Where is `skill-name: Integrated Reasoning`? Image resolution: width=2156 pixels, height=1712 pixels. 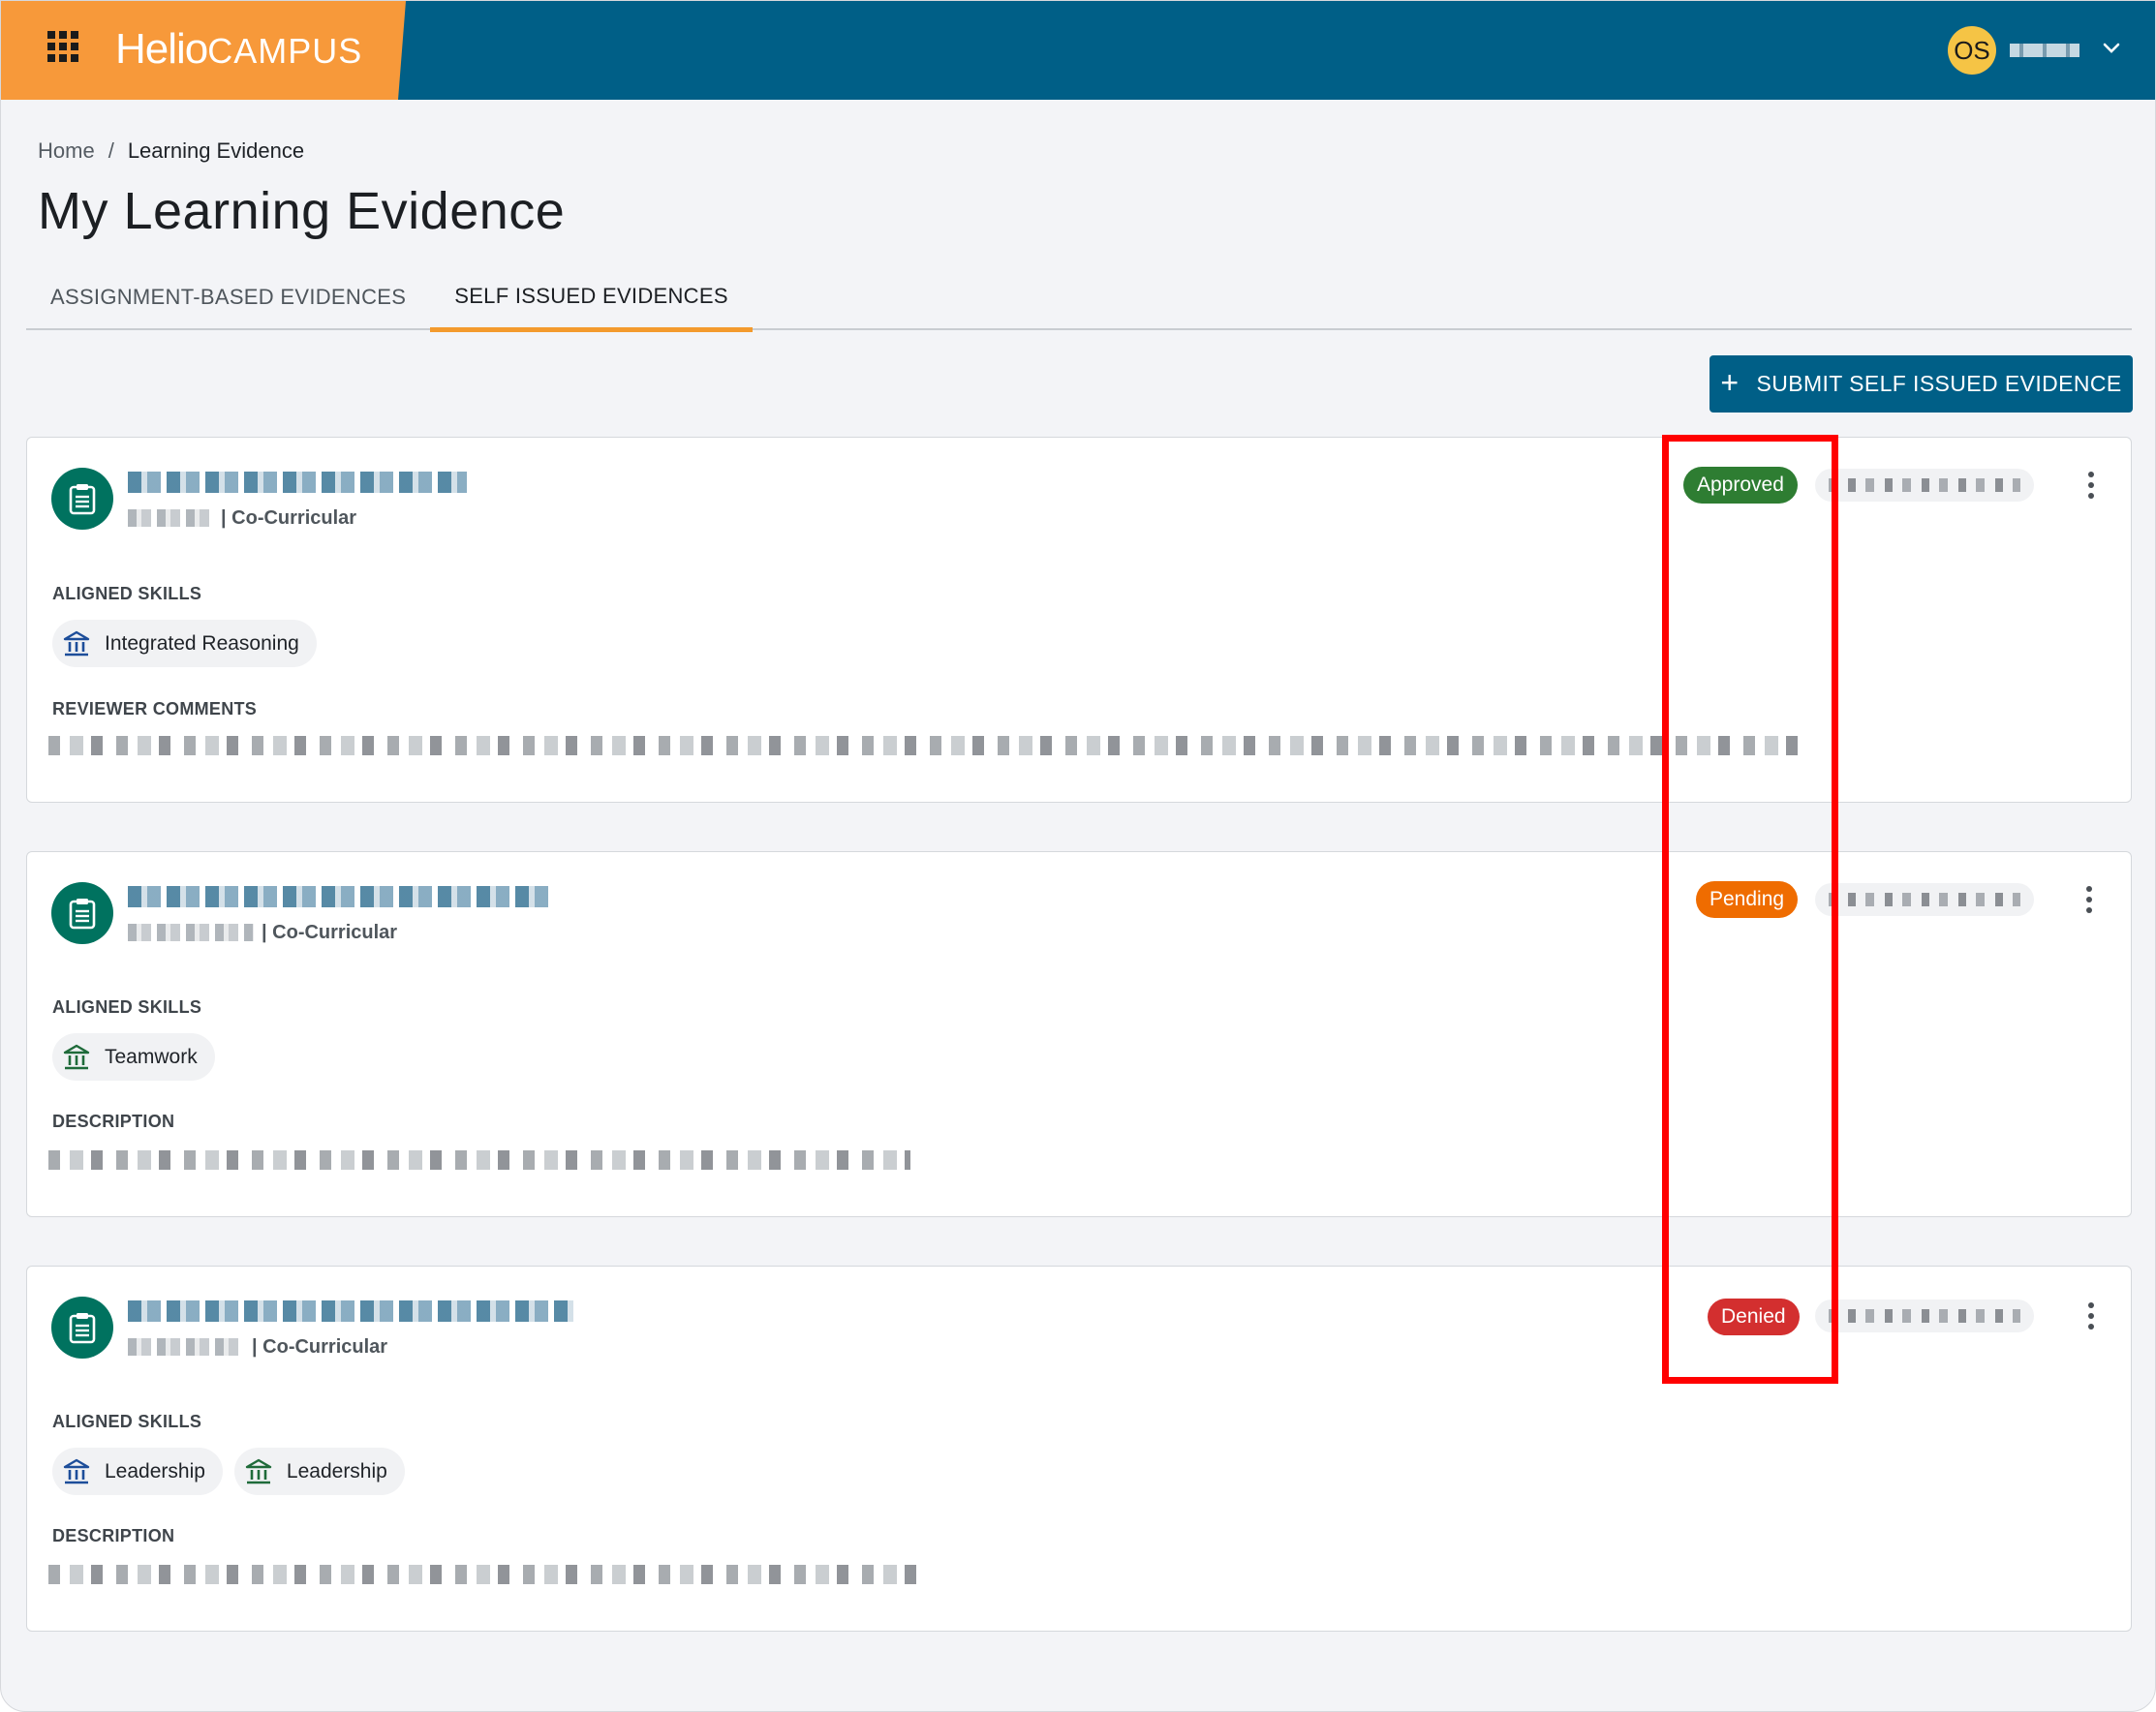 skill-name: Integrated Reasoning is located at coordinates (202, 643).